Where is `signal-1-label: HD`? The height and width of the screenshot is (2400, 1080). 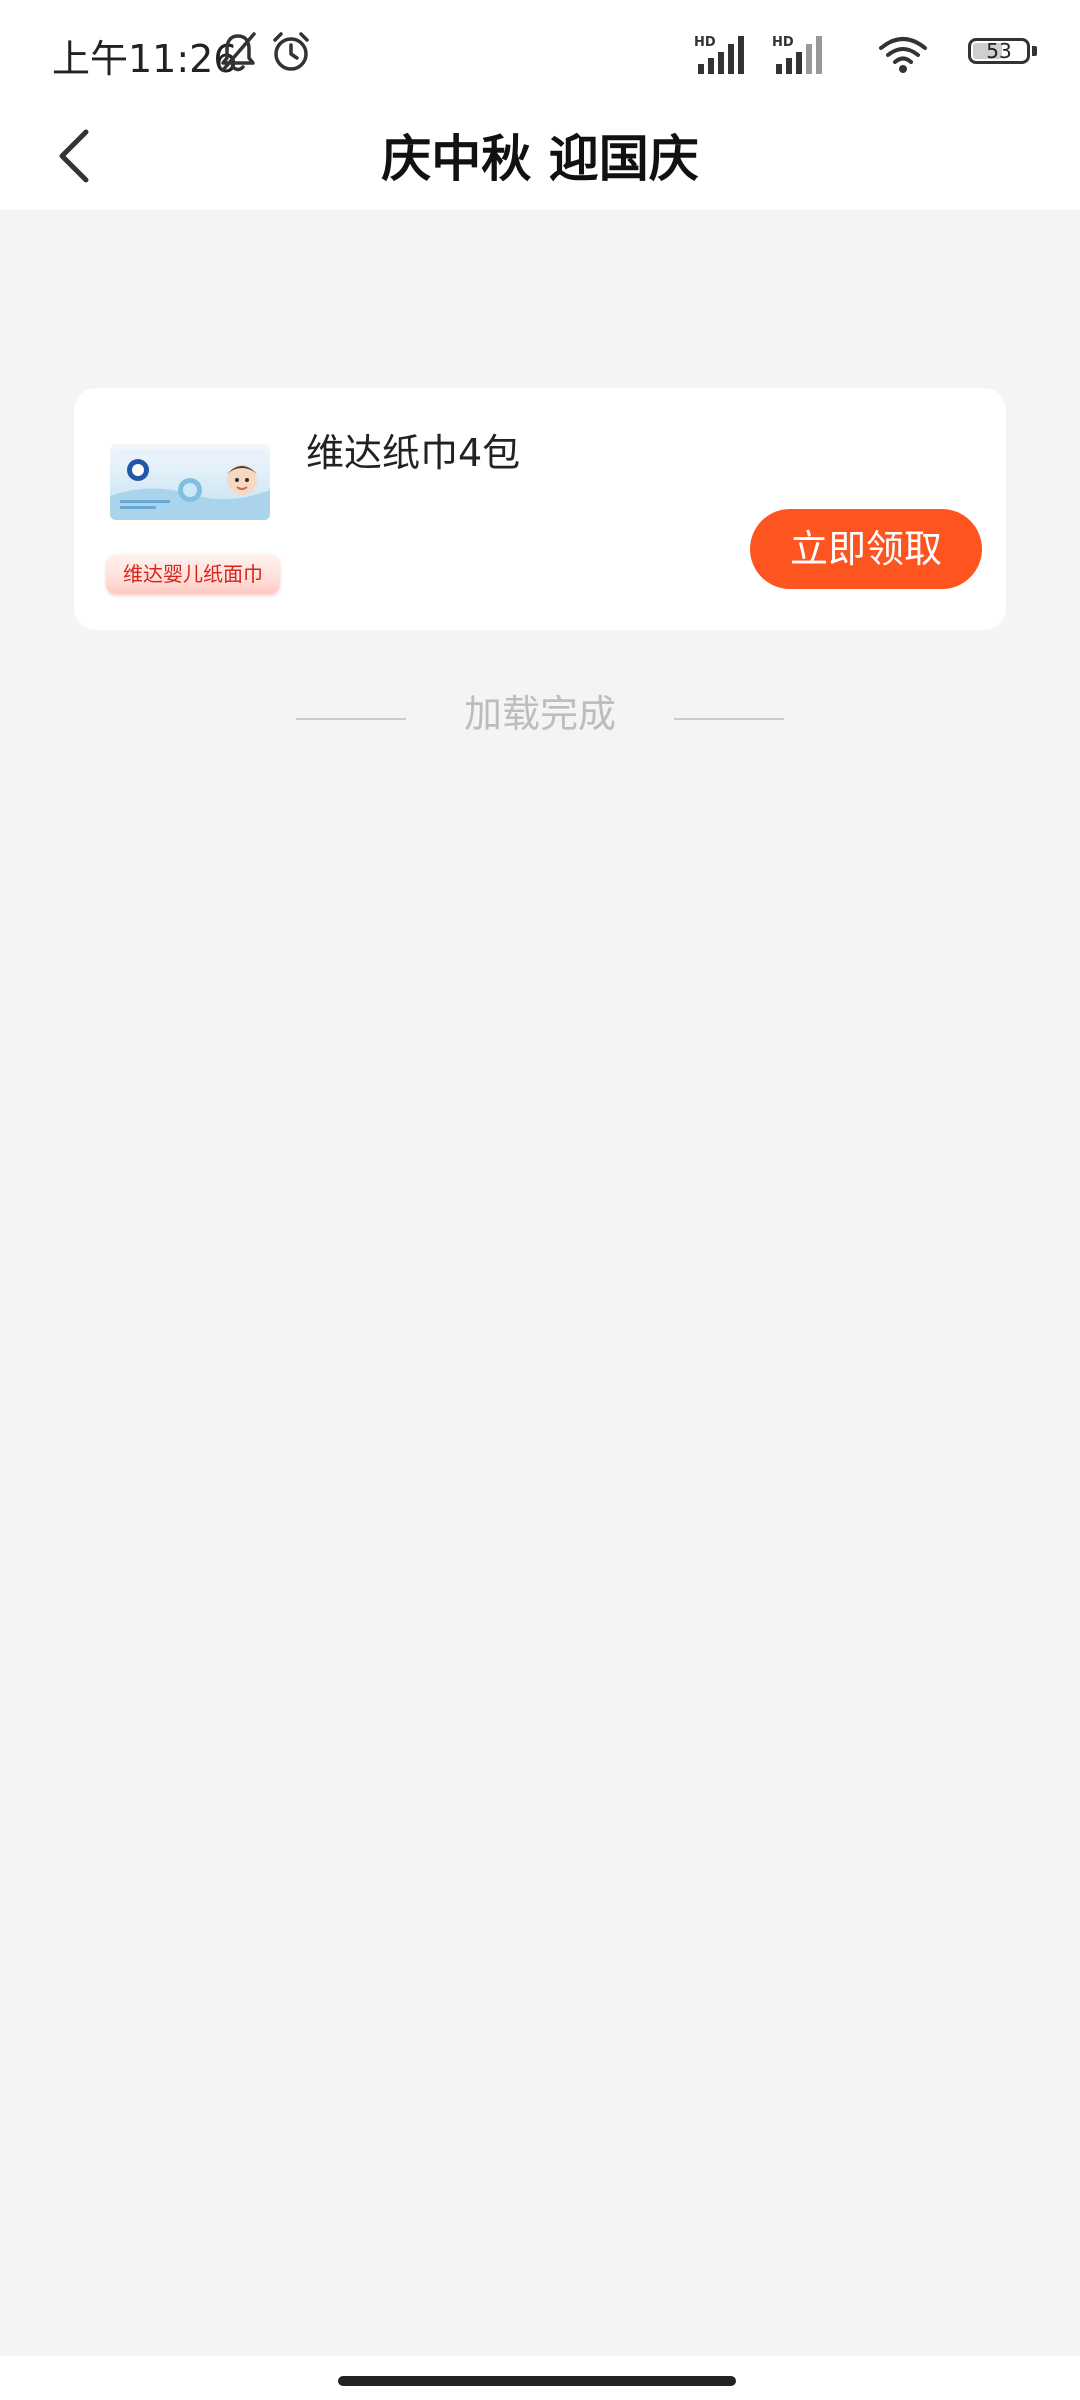
signal-1-label: HD is located at coordinates (705, 42).